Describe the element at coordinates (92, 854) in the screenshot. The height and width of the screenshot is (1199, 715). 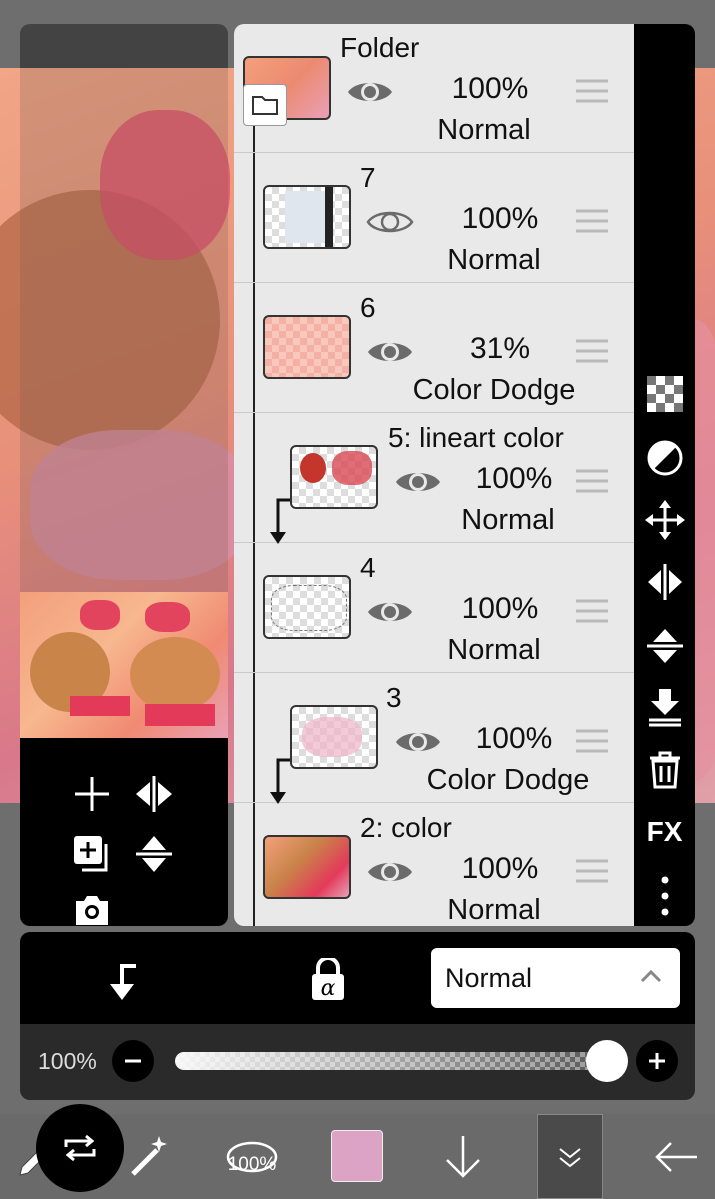
I see `duplicate-layer-icon` at that location.